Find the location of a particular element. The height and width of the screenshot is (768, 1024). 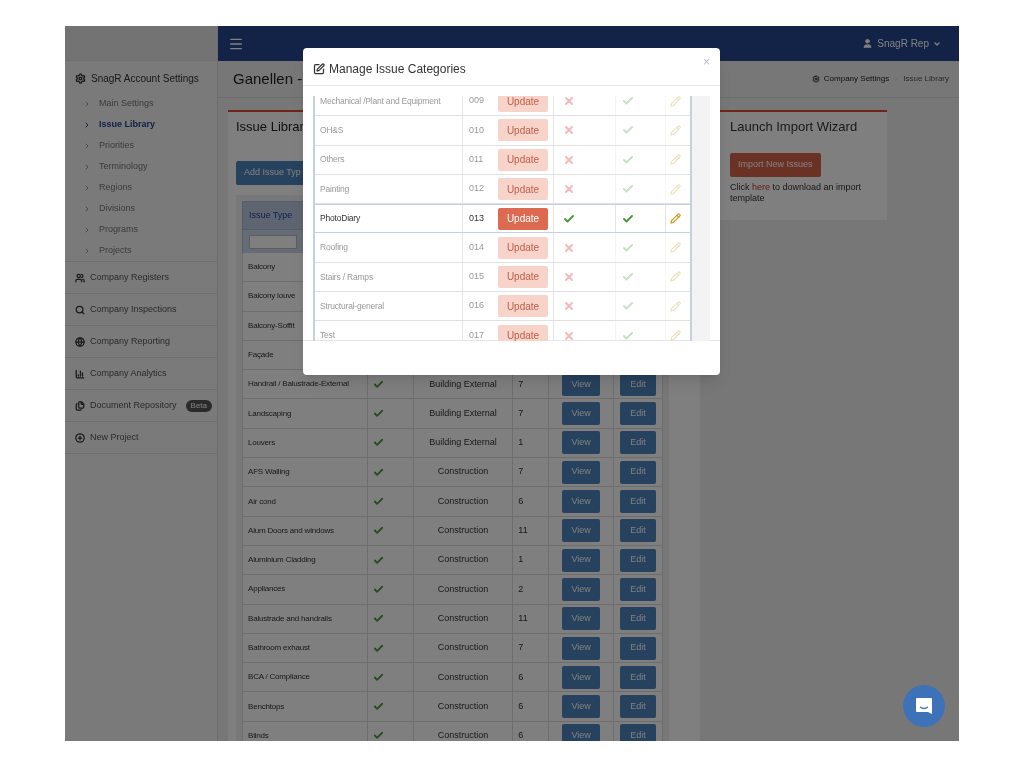

category-code: 017 is located at coordinates (477, 334).